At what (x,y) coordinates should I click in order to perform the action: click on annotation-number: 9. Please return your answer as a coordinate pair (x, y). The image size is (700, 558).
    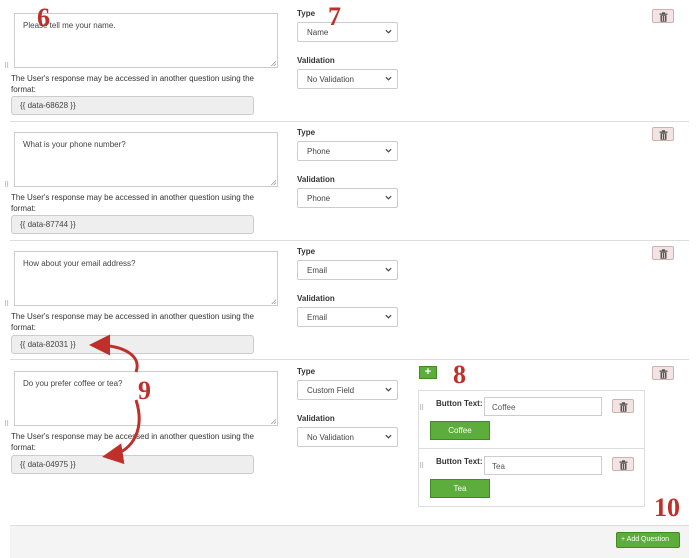
    Looking at the image, I should click on (144, 390).